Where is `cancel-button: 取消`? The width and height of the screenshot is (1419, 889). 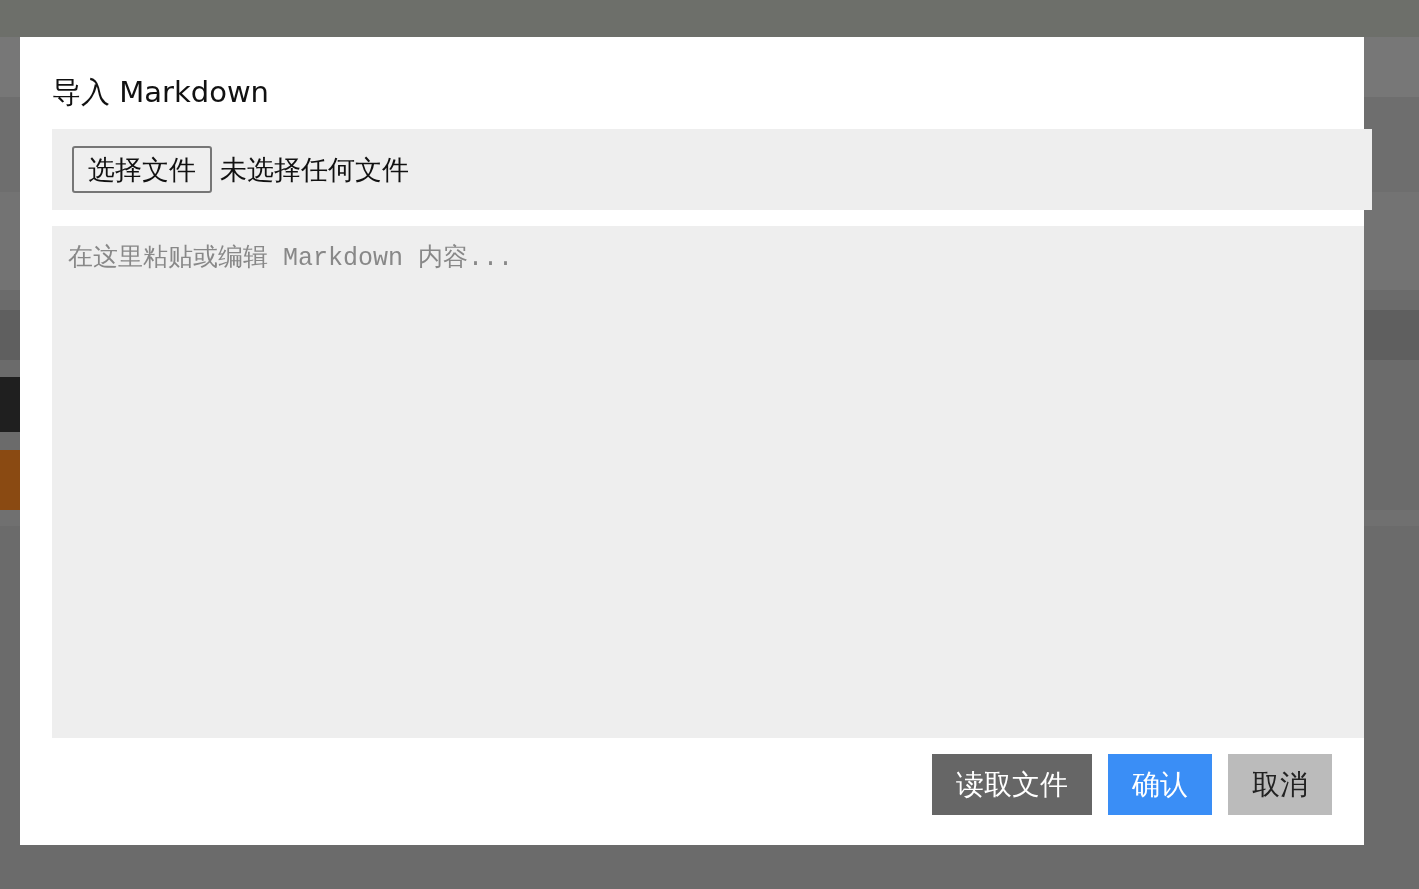
cancel-button: 取消 is located at coordinates (1280, 784).